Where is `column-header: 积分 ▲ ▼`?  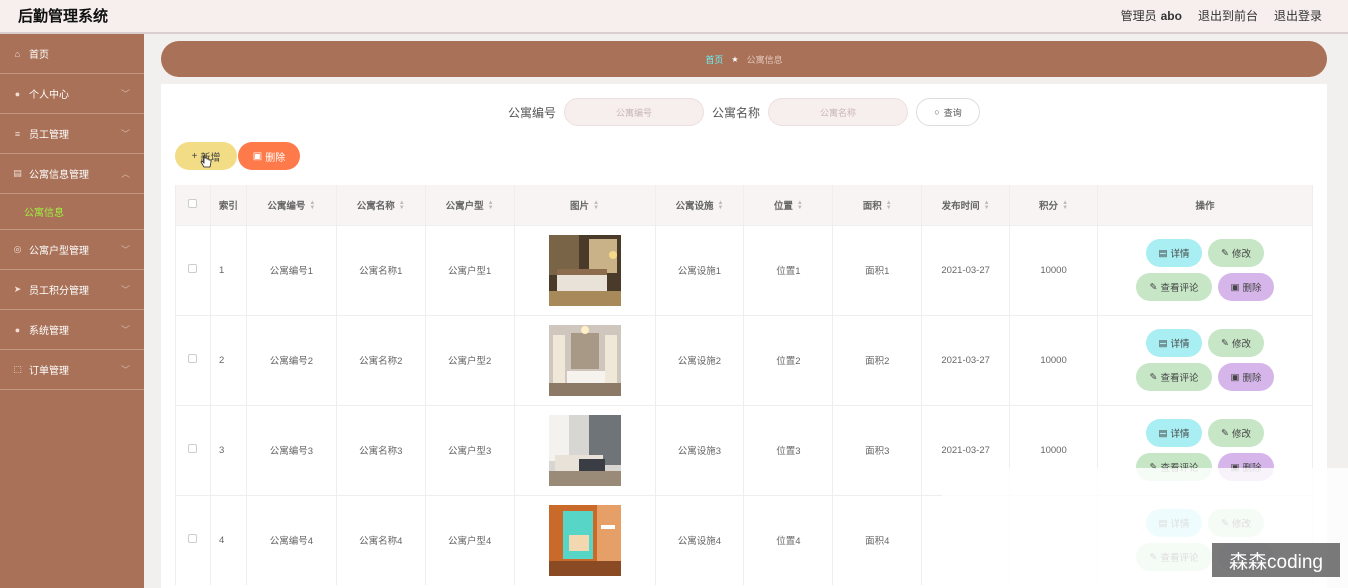 column-header: 积分 ▲ ▼ is located at coordinates (1053, 205).